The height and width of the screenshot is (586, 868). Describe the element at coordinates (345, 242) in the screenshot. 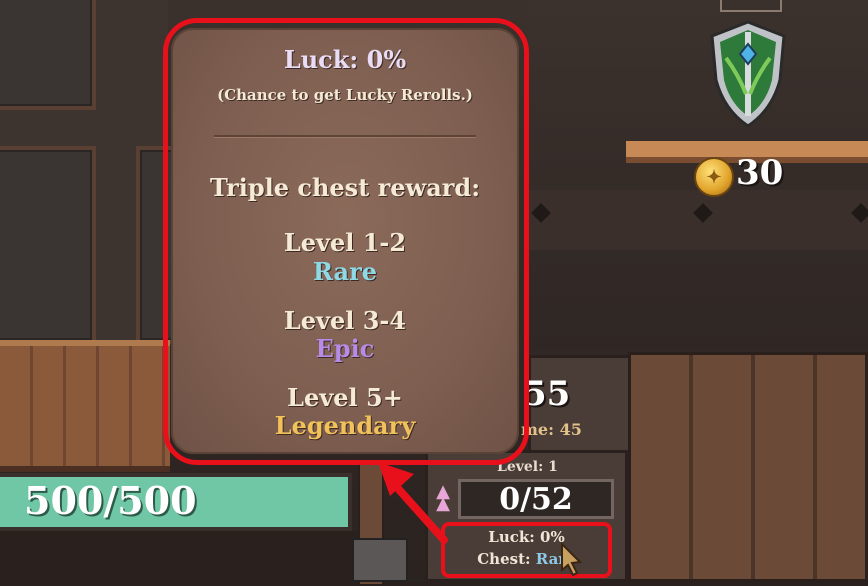

I see `tier-level: Level 1-2` at that location.